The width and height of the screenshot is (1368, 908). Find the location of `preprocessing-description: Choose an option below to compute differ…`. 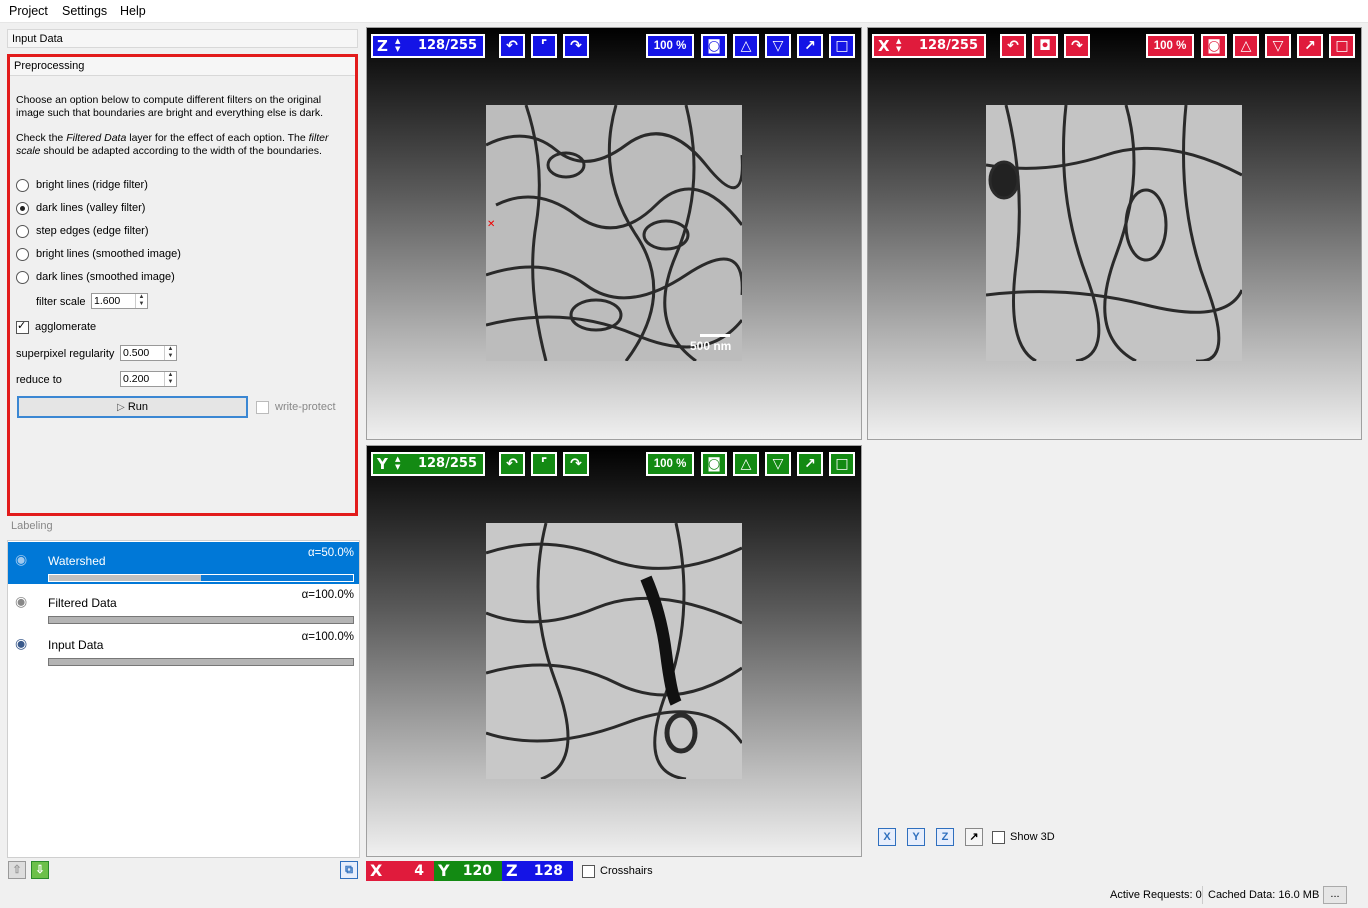

preprocessing-description: Choose an option below to compute differ… is located at coordinates (170, 106).